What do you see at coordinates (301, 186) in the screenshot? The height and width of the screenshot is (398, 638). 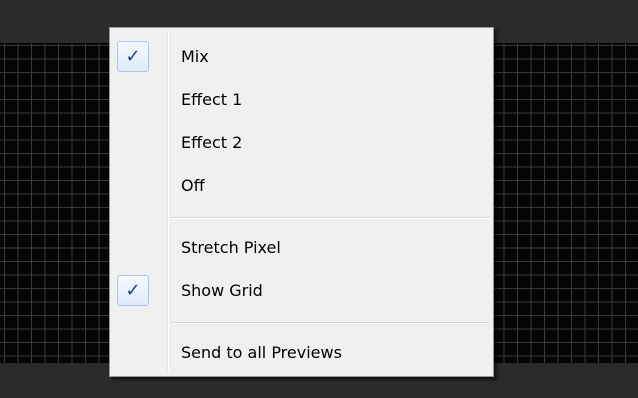 I see `menu-item-off: Off` at bounding box center [301, 186].